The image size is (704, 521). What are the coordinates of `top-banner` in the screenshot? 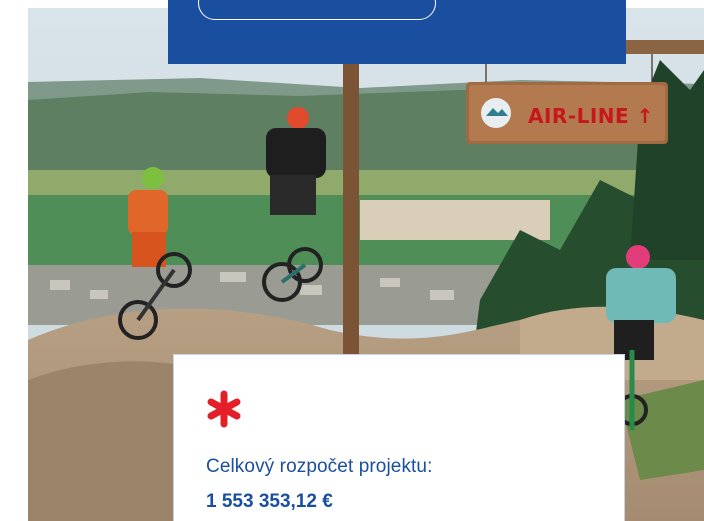 It's located at (397, 32).